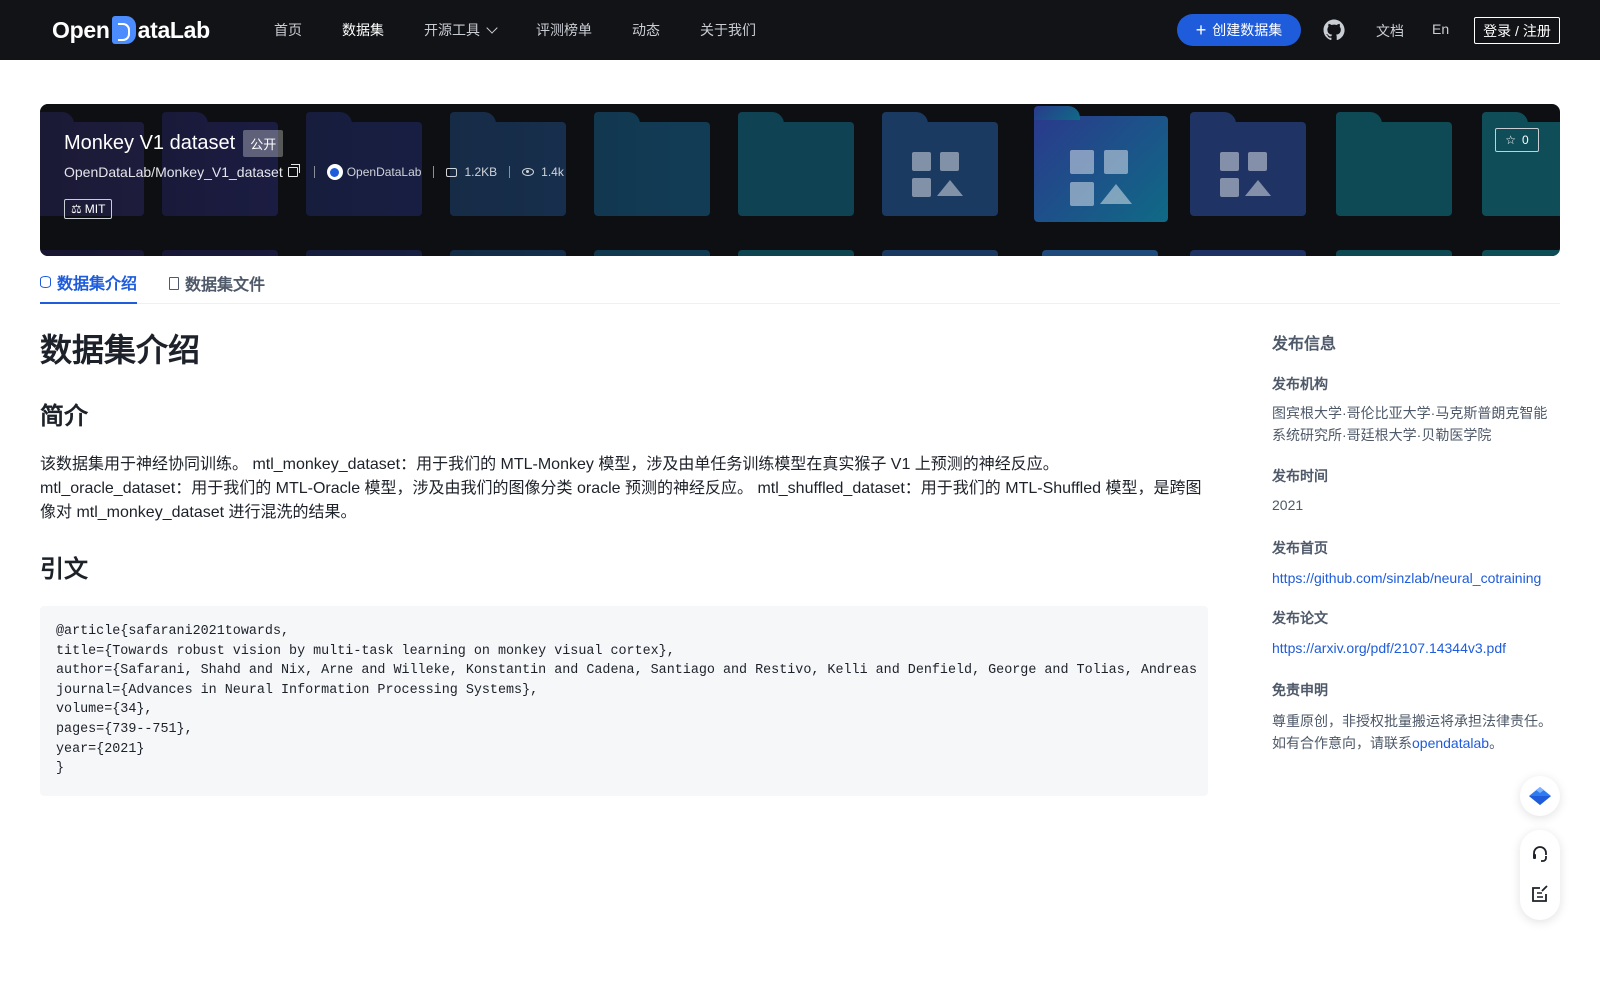 The image size is (1600, 1000). I want to click on floating-action-group, so click(1540, 875).